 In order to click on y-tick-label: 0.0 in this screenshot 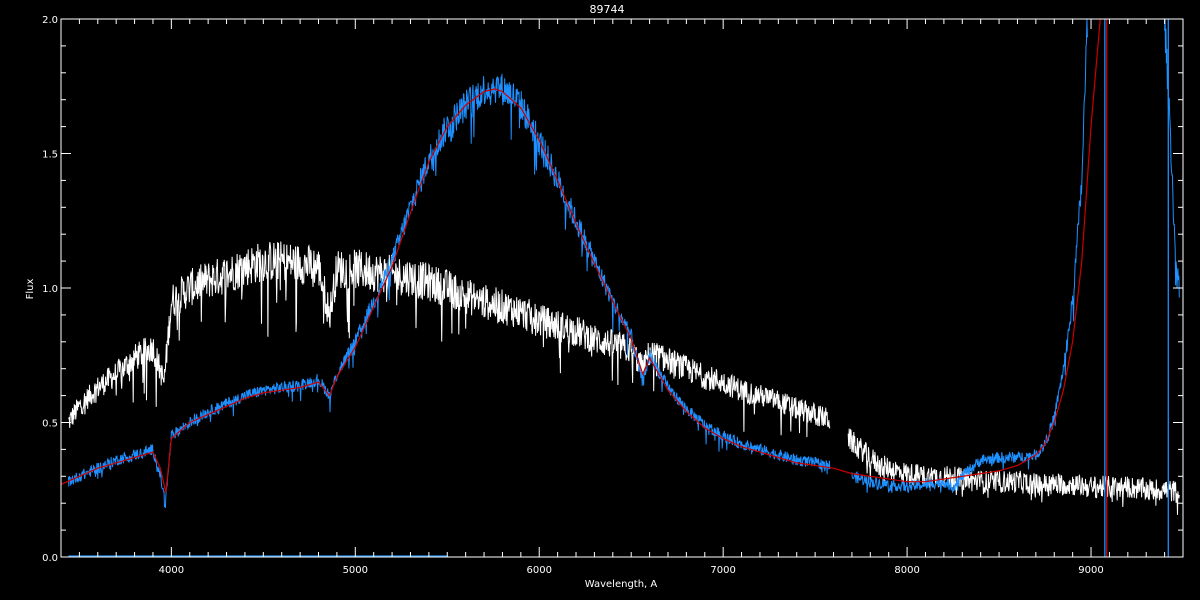, I will do `click(50, 558)`.